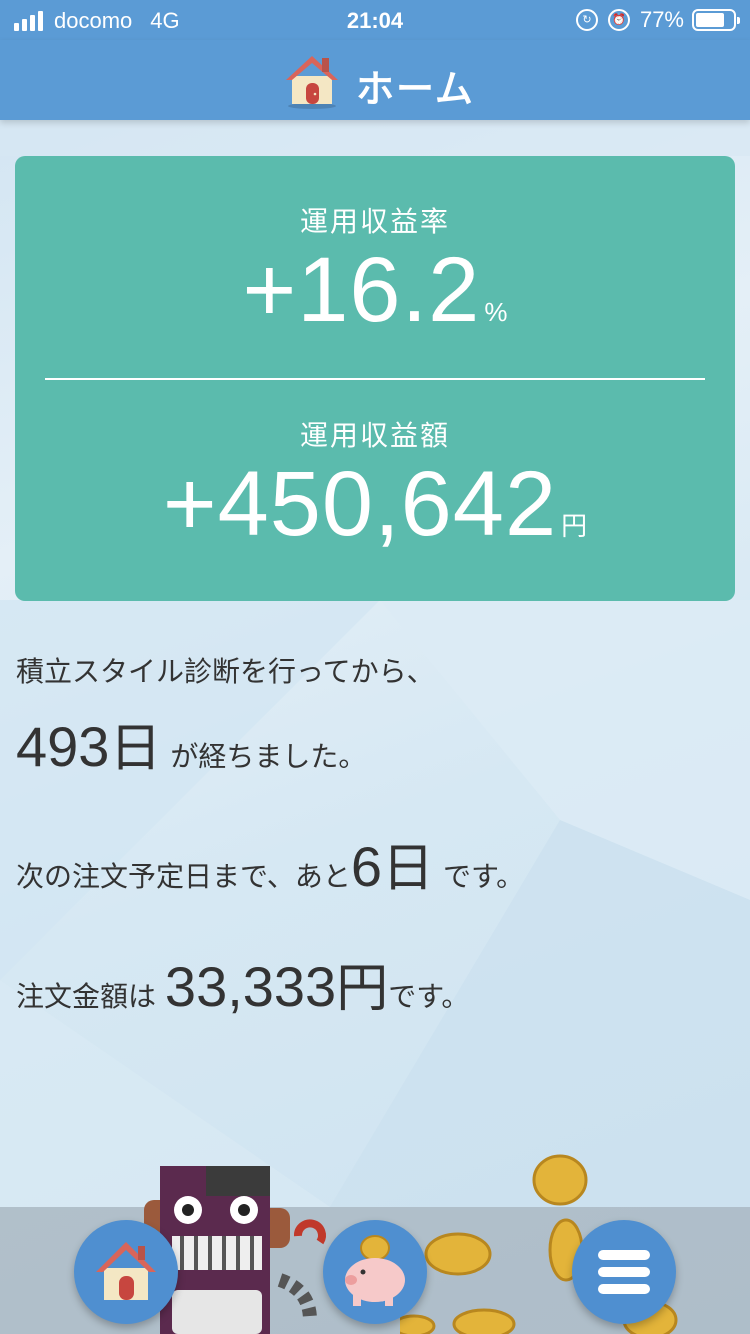  What do you see at coordinates (361, 290) in the screenshot?
I see `return-rate-value: +16.2` at bounding box center [361, 290].